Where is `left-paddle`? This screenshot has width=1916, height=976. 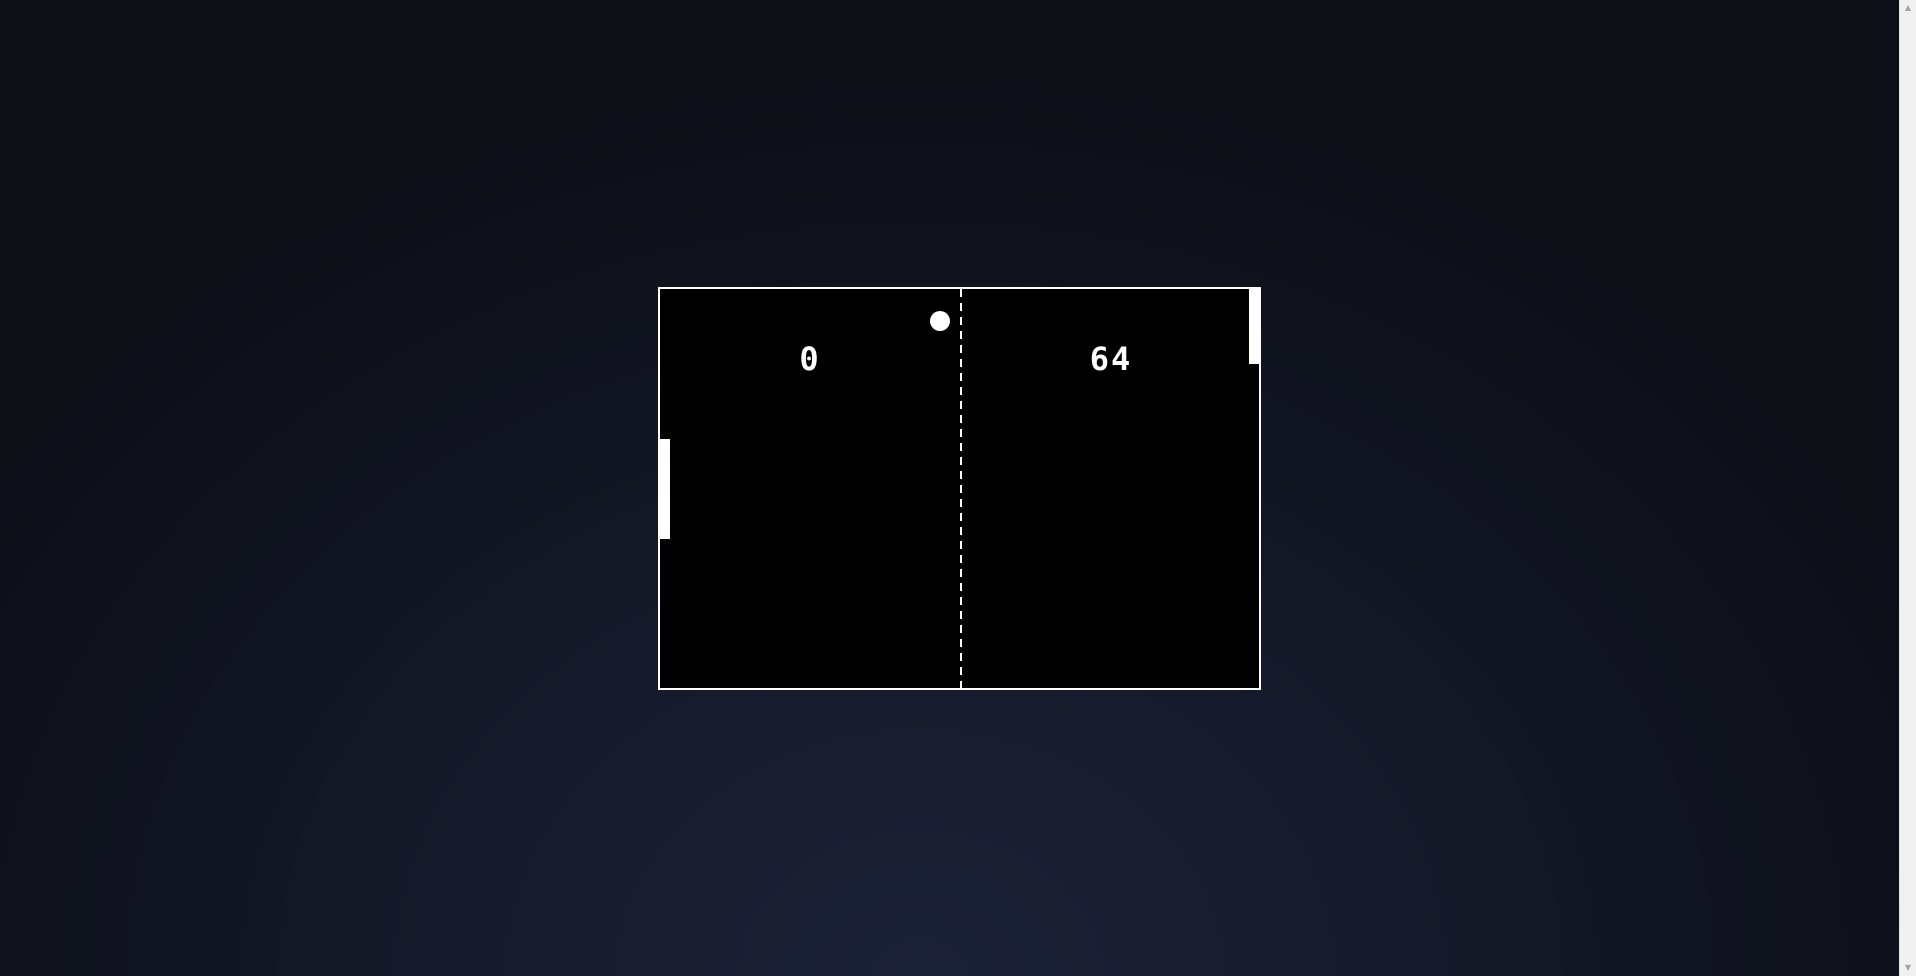 left-paddle is located at coordinates (665, 489).